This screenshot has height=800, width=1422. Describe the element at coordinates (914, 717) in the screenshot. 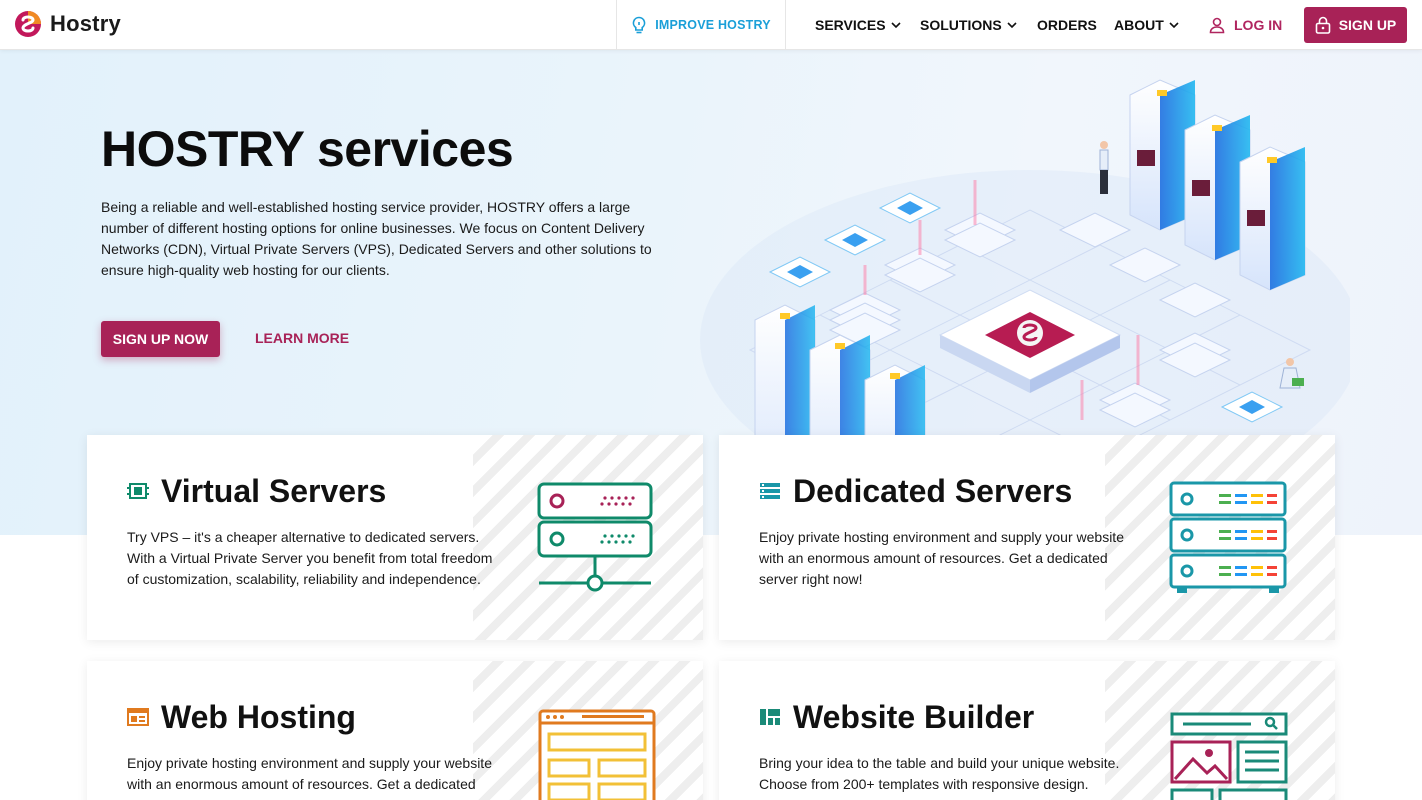

I see `card-title: Website Builder` at that location.